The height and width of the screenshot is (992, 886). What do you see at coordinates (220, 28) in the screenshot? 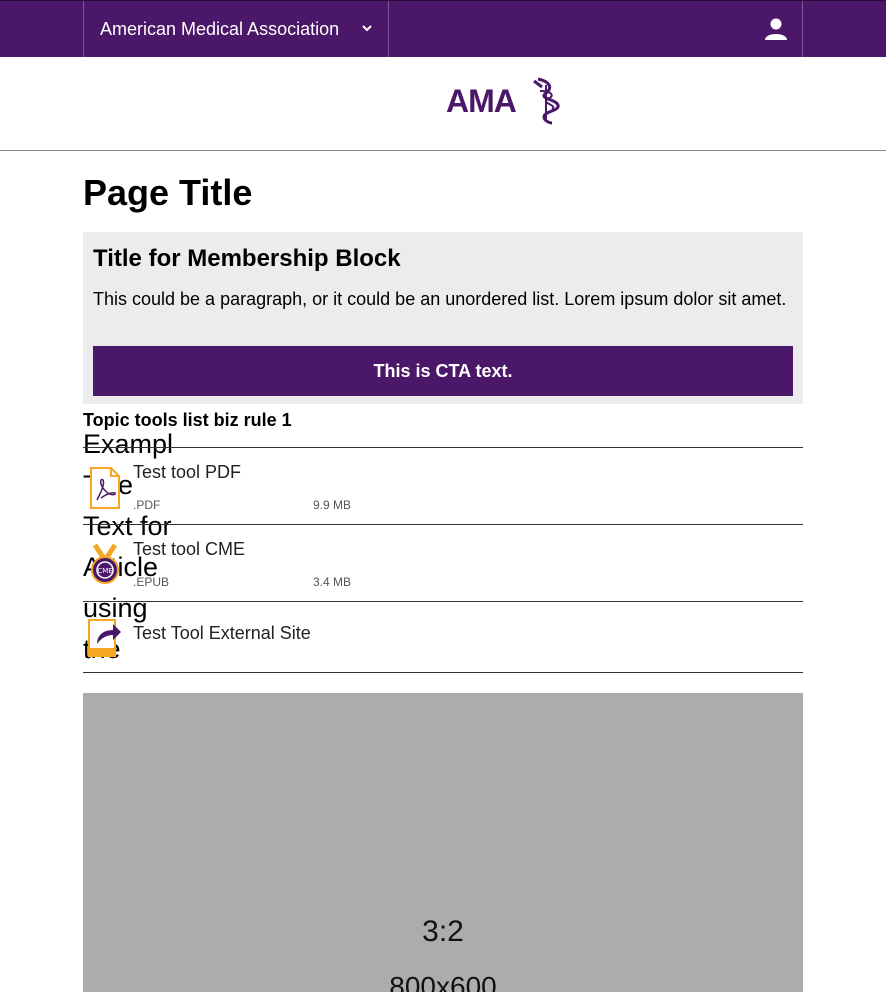
I see `org-selector-label: American Medical Association` at bounding box center [220, 28].